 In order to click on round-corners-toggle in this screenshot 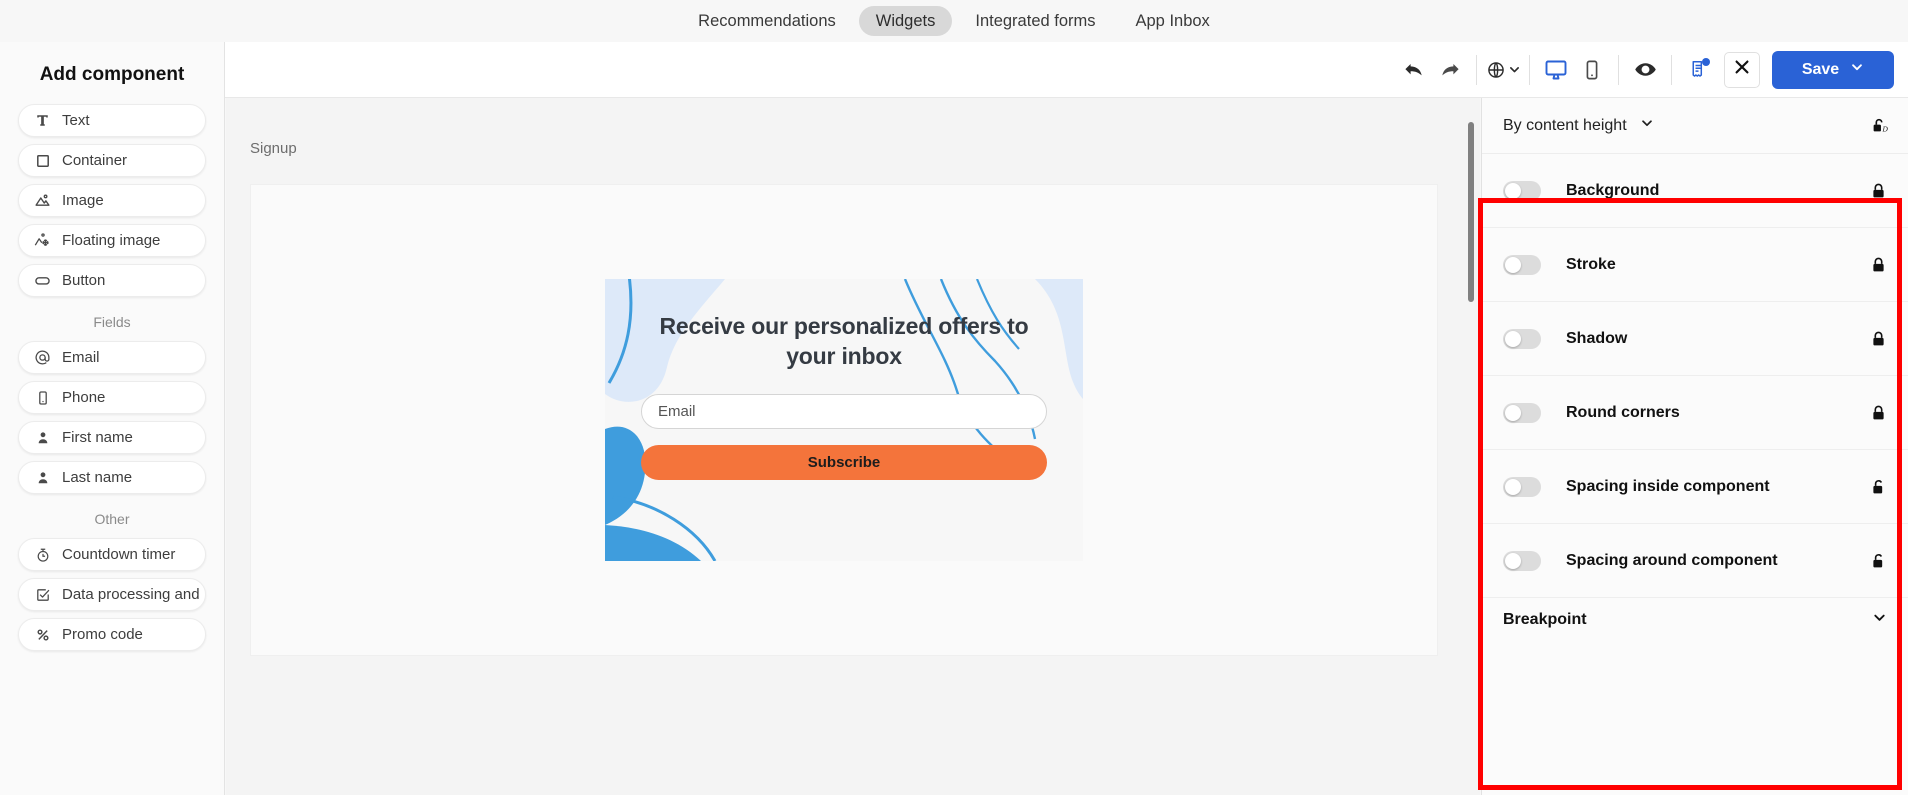, I will do `click(1522, 412)`.